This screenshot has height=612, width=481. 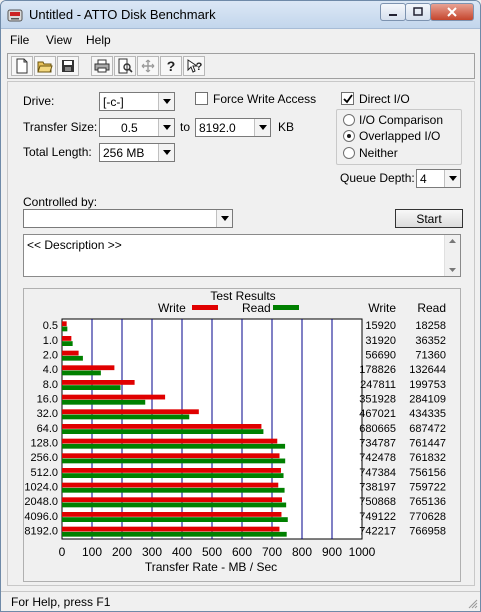 I want to click on neither-radio, so click(x=349, y=153).